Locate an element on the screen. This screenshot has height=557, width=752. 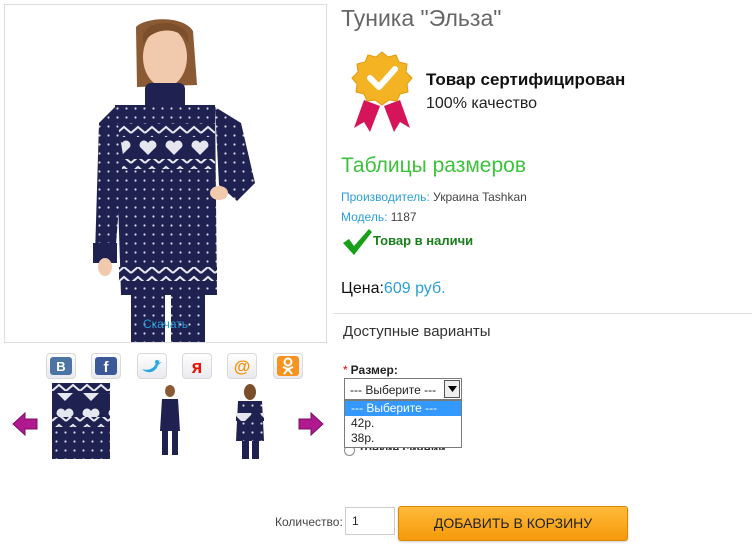
odnoklassniki-icon is located at coordinates (288, 366).